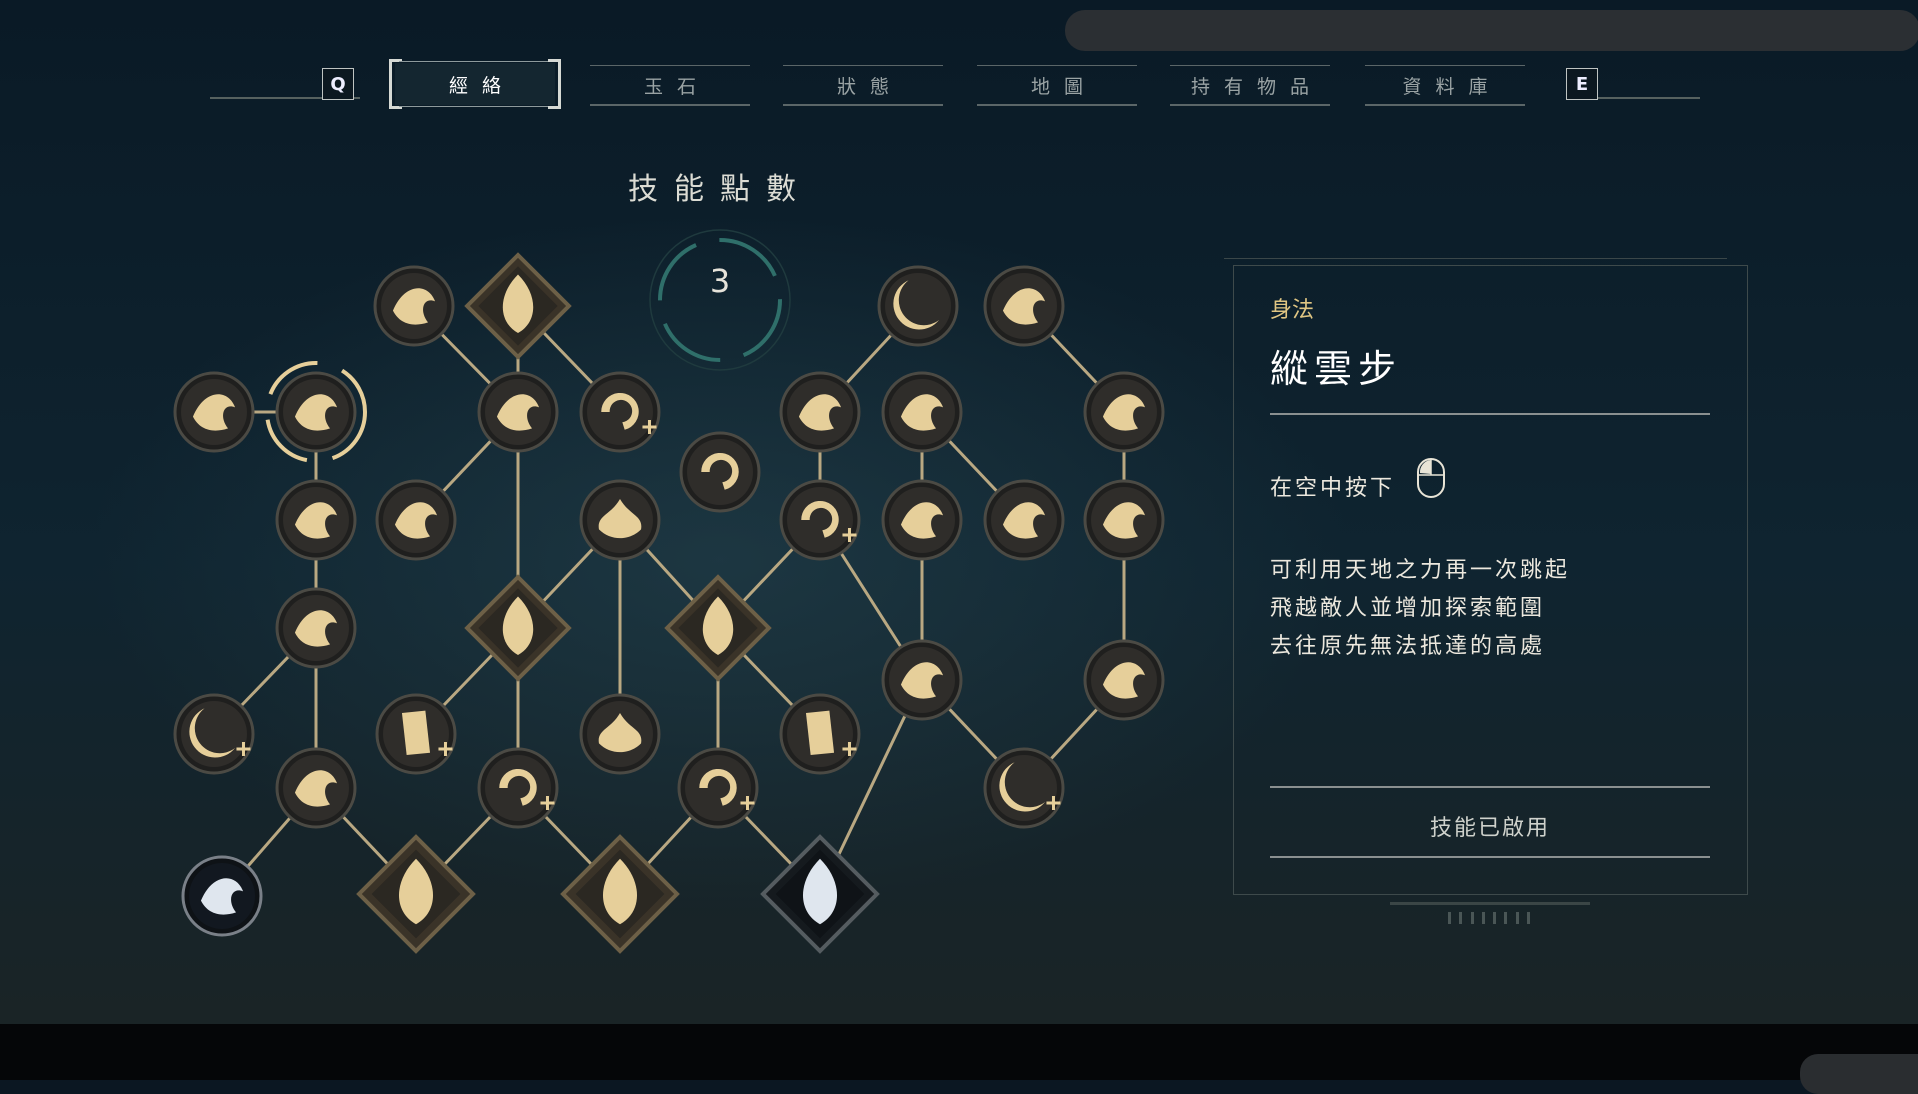 This screenshot has height=1094, width=1918. I want to click on panel-scroll-track, so click(1490, 903).